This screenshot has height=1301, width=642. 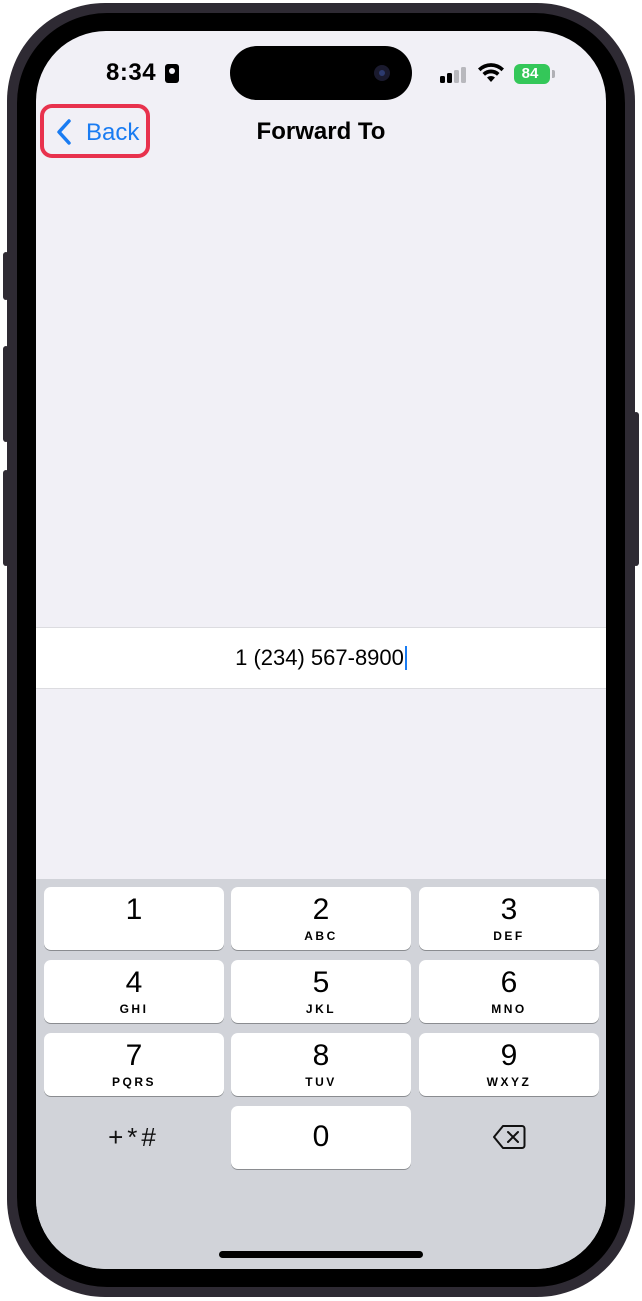 I want to click on key-1: 1, so click(x=134, y=918).